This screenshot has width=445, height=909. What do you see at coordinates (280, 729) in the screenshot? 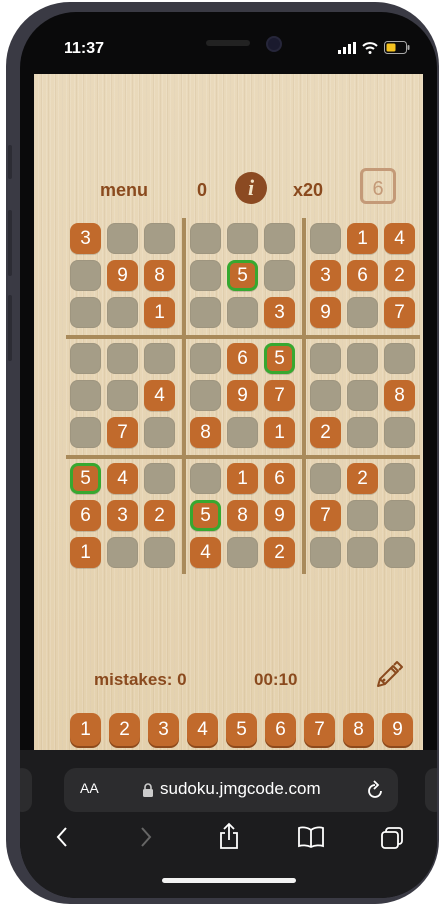
I see `numpad-key: 6` at bounding box center [280, 729].